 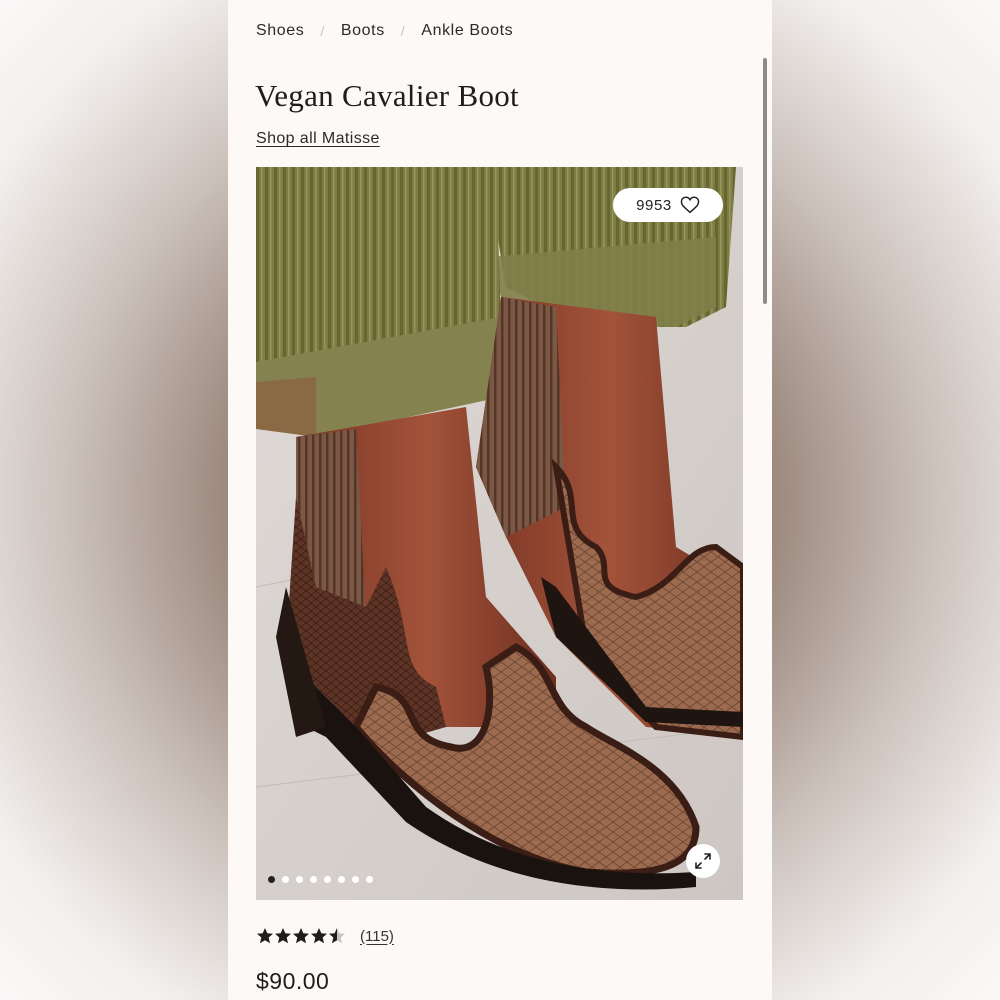 I want to click on favorite-button: 9953, so click(x=668, y=205).